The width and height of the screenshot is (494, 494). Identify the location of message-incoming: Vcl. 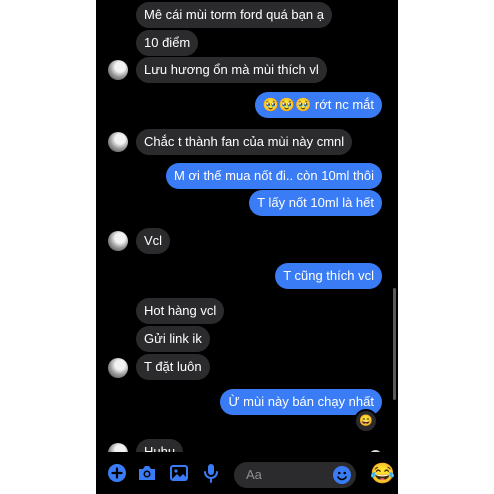
(153, 241).